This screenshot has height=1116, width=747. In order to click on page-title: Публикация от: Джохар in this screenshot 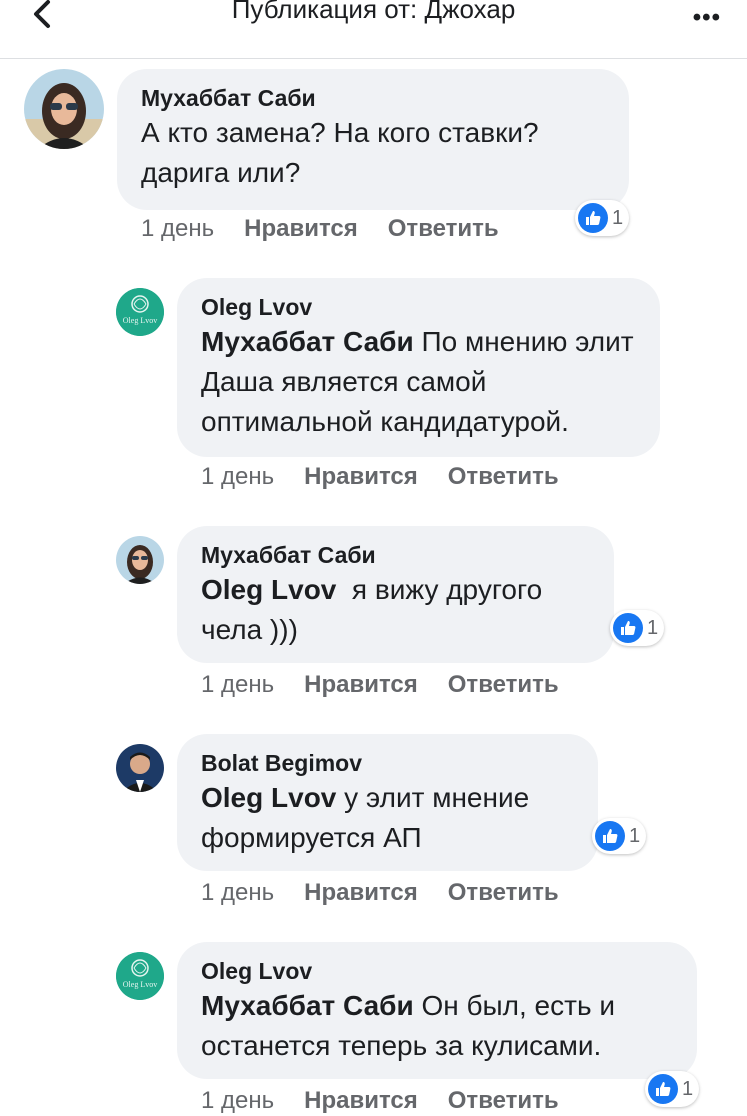, I will do `click(373, 12)`.